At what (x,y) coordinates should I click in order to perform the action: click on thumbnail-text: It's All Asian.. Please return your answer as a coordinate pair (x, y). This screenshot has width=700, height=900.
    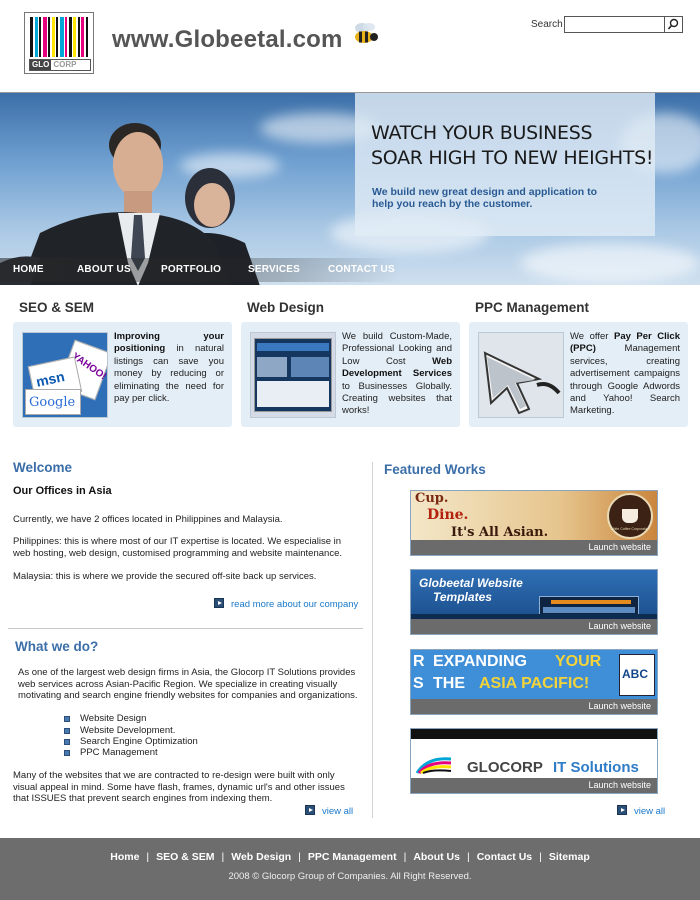
    Looking at the image, I should click on (500, 532).